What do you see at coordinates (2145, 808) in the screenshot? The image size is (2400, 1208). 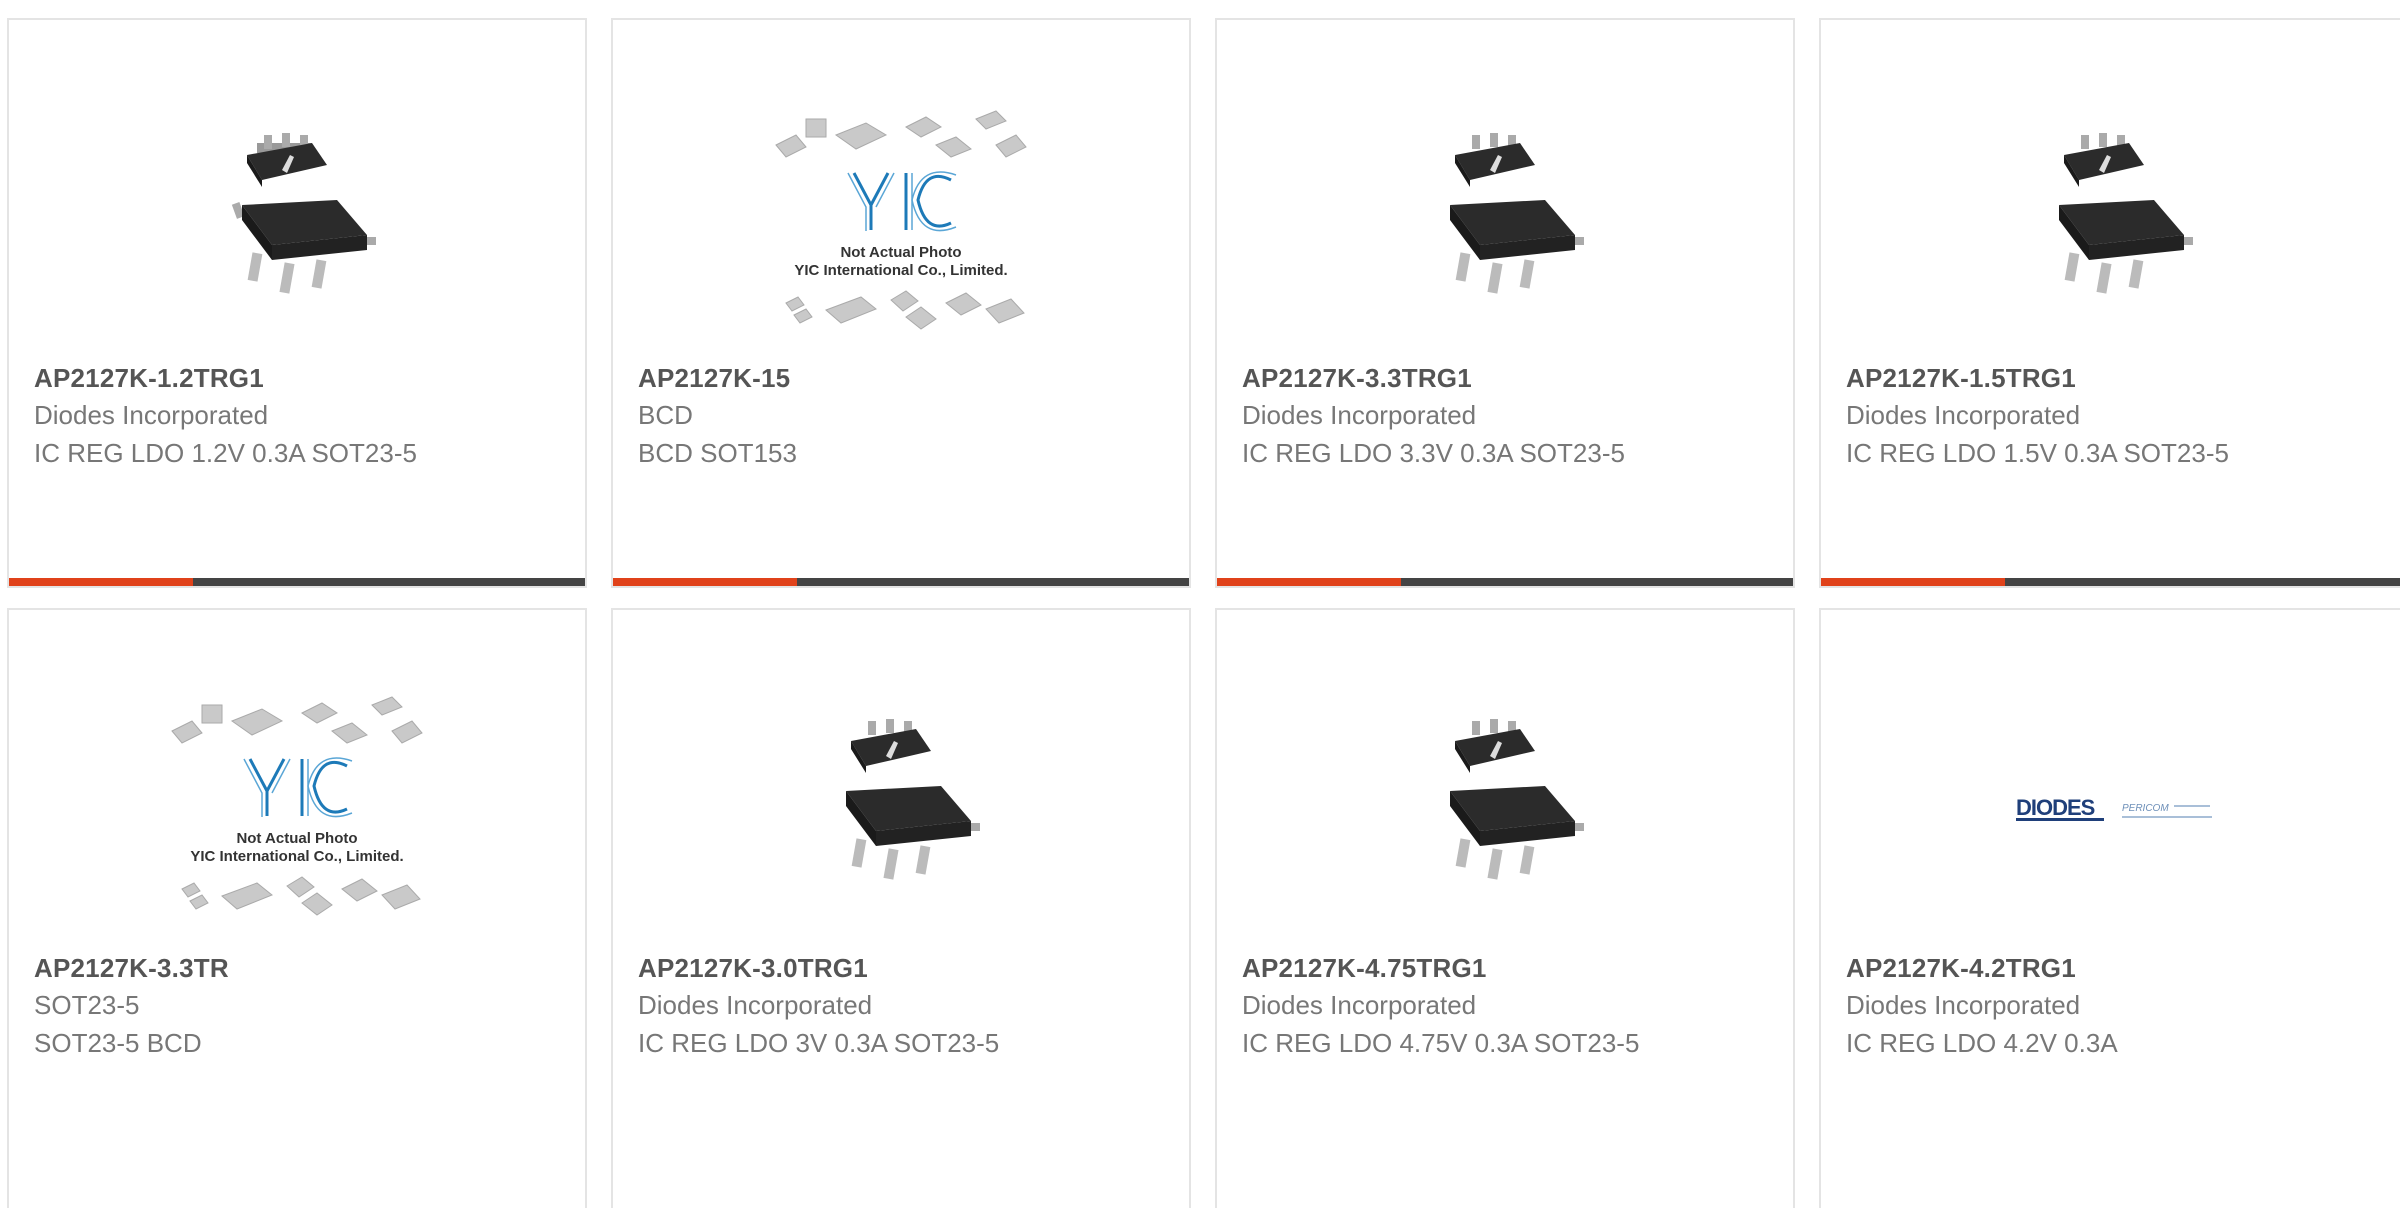 I see `pericom-text: PERICOM` at bounding box center [2145, 808].